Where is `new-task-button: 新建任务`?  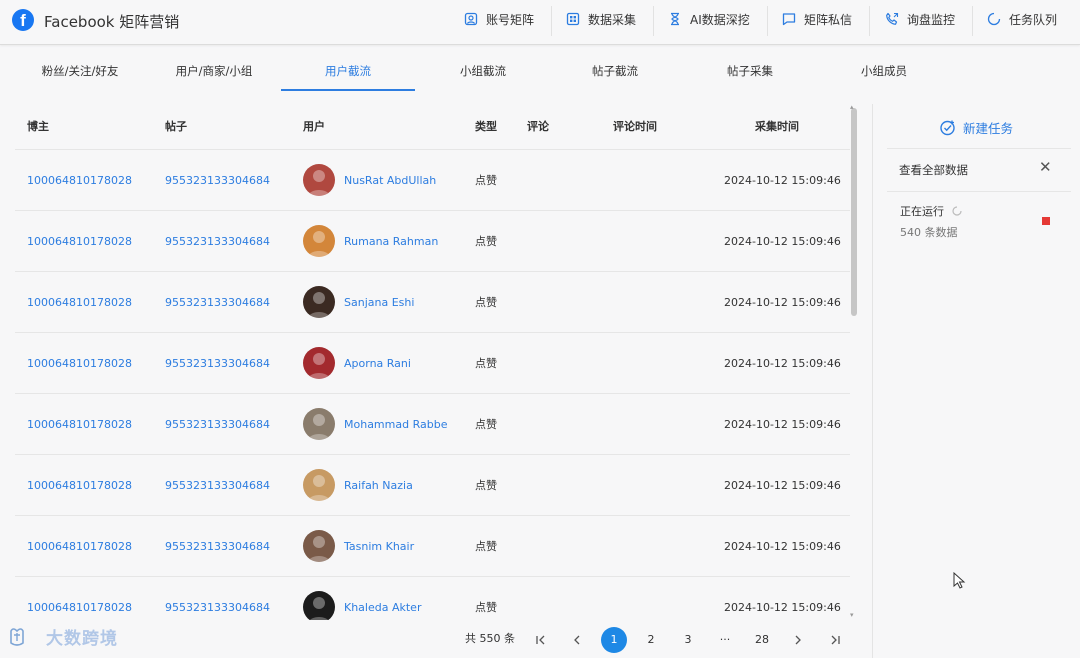 new-task-button: 新建任务 is located at coordinates (976, 127).